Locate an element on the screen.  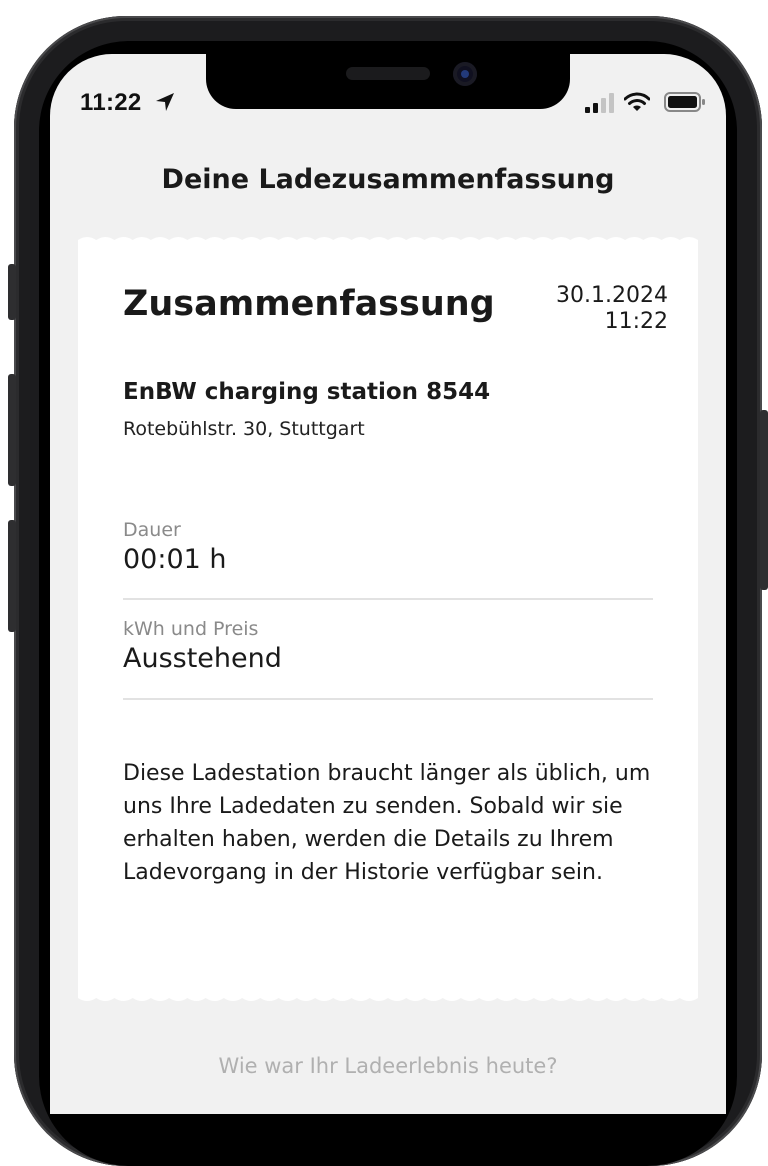
feedback-question: Wie war Ihr Ladeerlebnis heute? is located at coordinates (388, 1066).